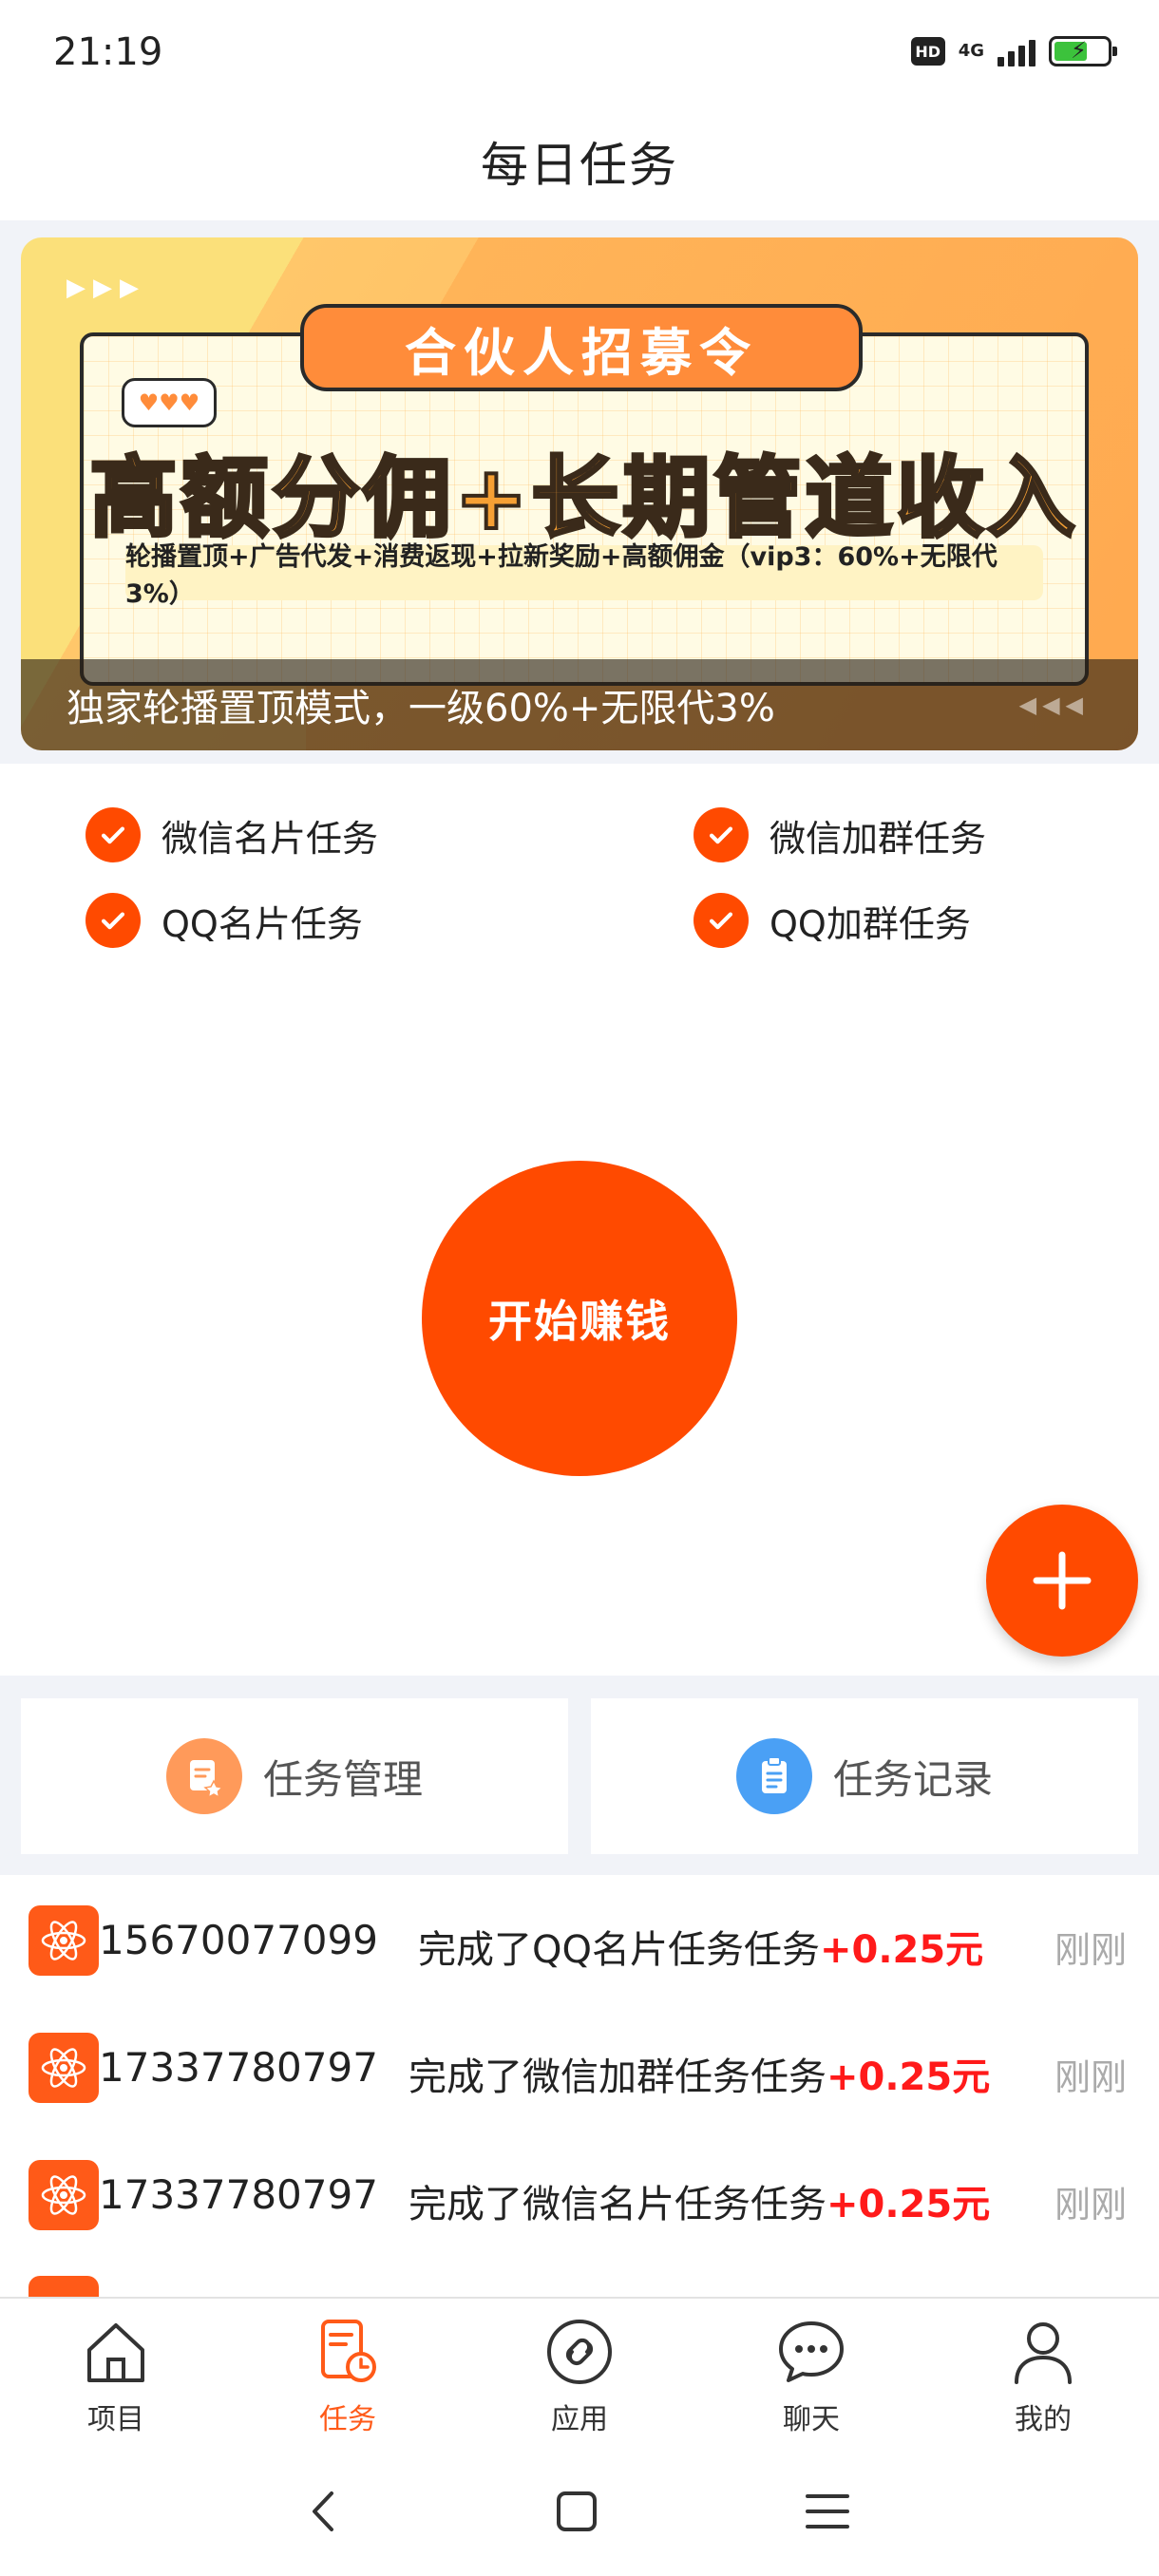  I want to click on plus-icon, so click(1062, 1580).